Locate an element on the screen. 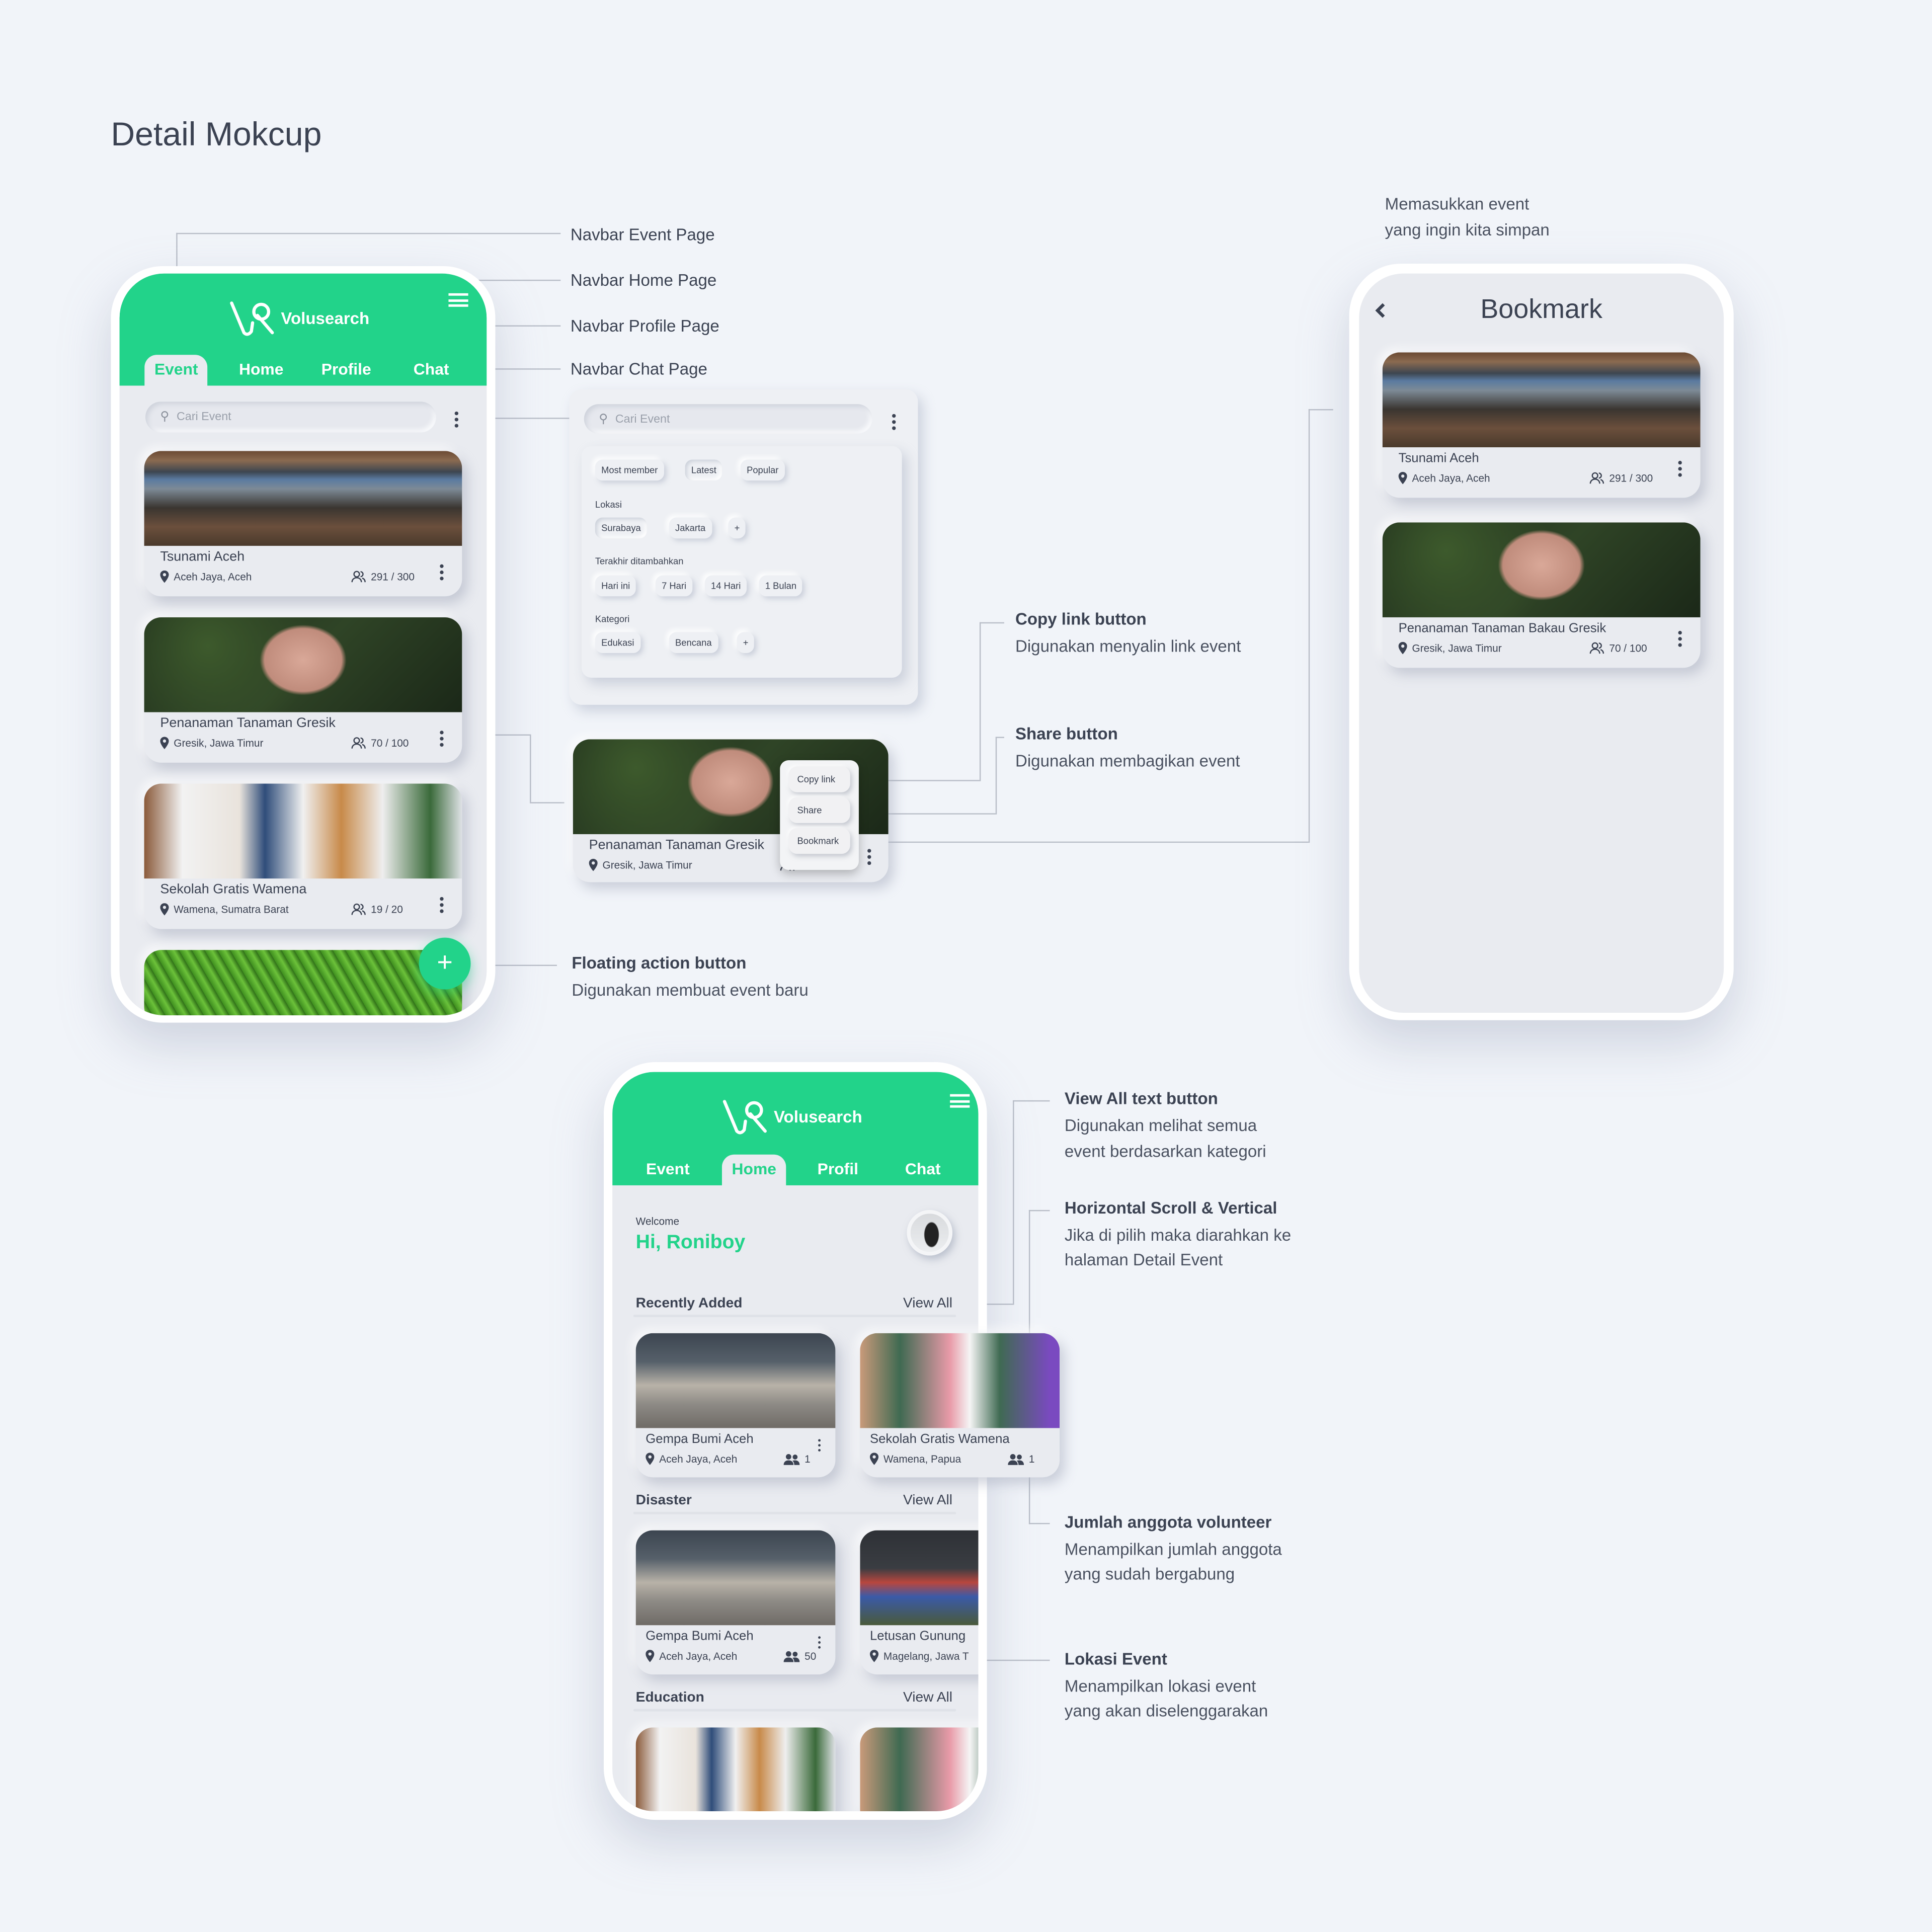 Image resolution: width=1932 pixels, height=1932 pixels. filter-chip: 14 Hari is located at coordinates (726, 586).